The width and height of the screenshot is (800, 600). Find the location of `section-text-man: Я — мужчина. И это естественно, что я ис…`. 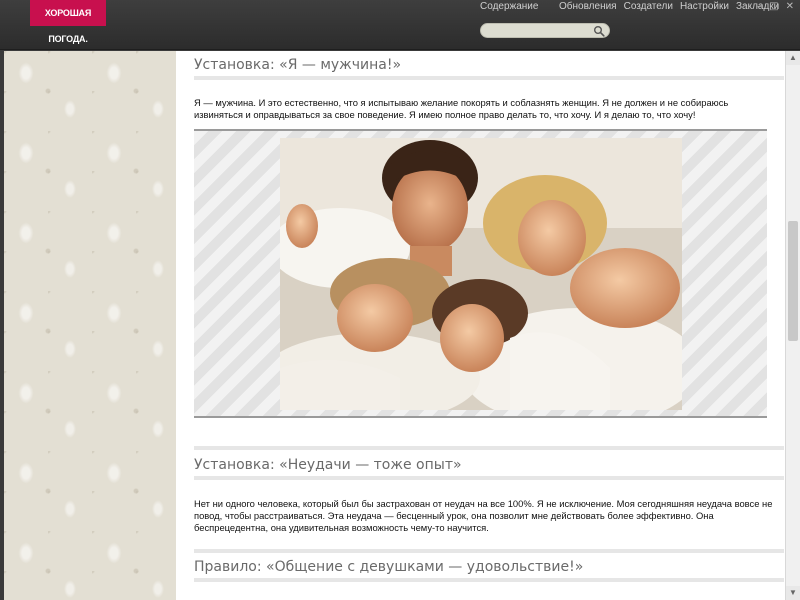

section-text-man: Я — мужчина. И это естественно, что я ис… is located at coordinates (461, 108).